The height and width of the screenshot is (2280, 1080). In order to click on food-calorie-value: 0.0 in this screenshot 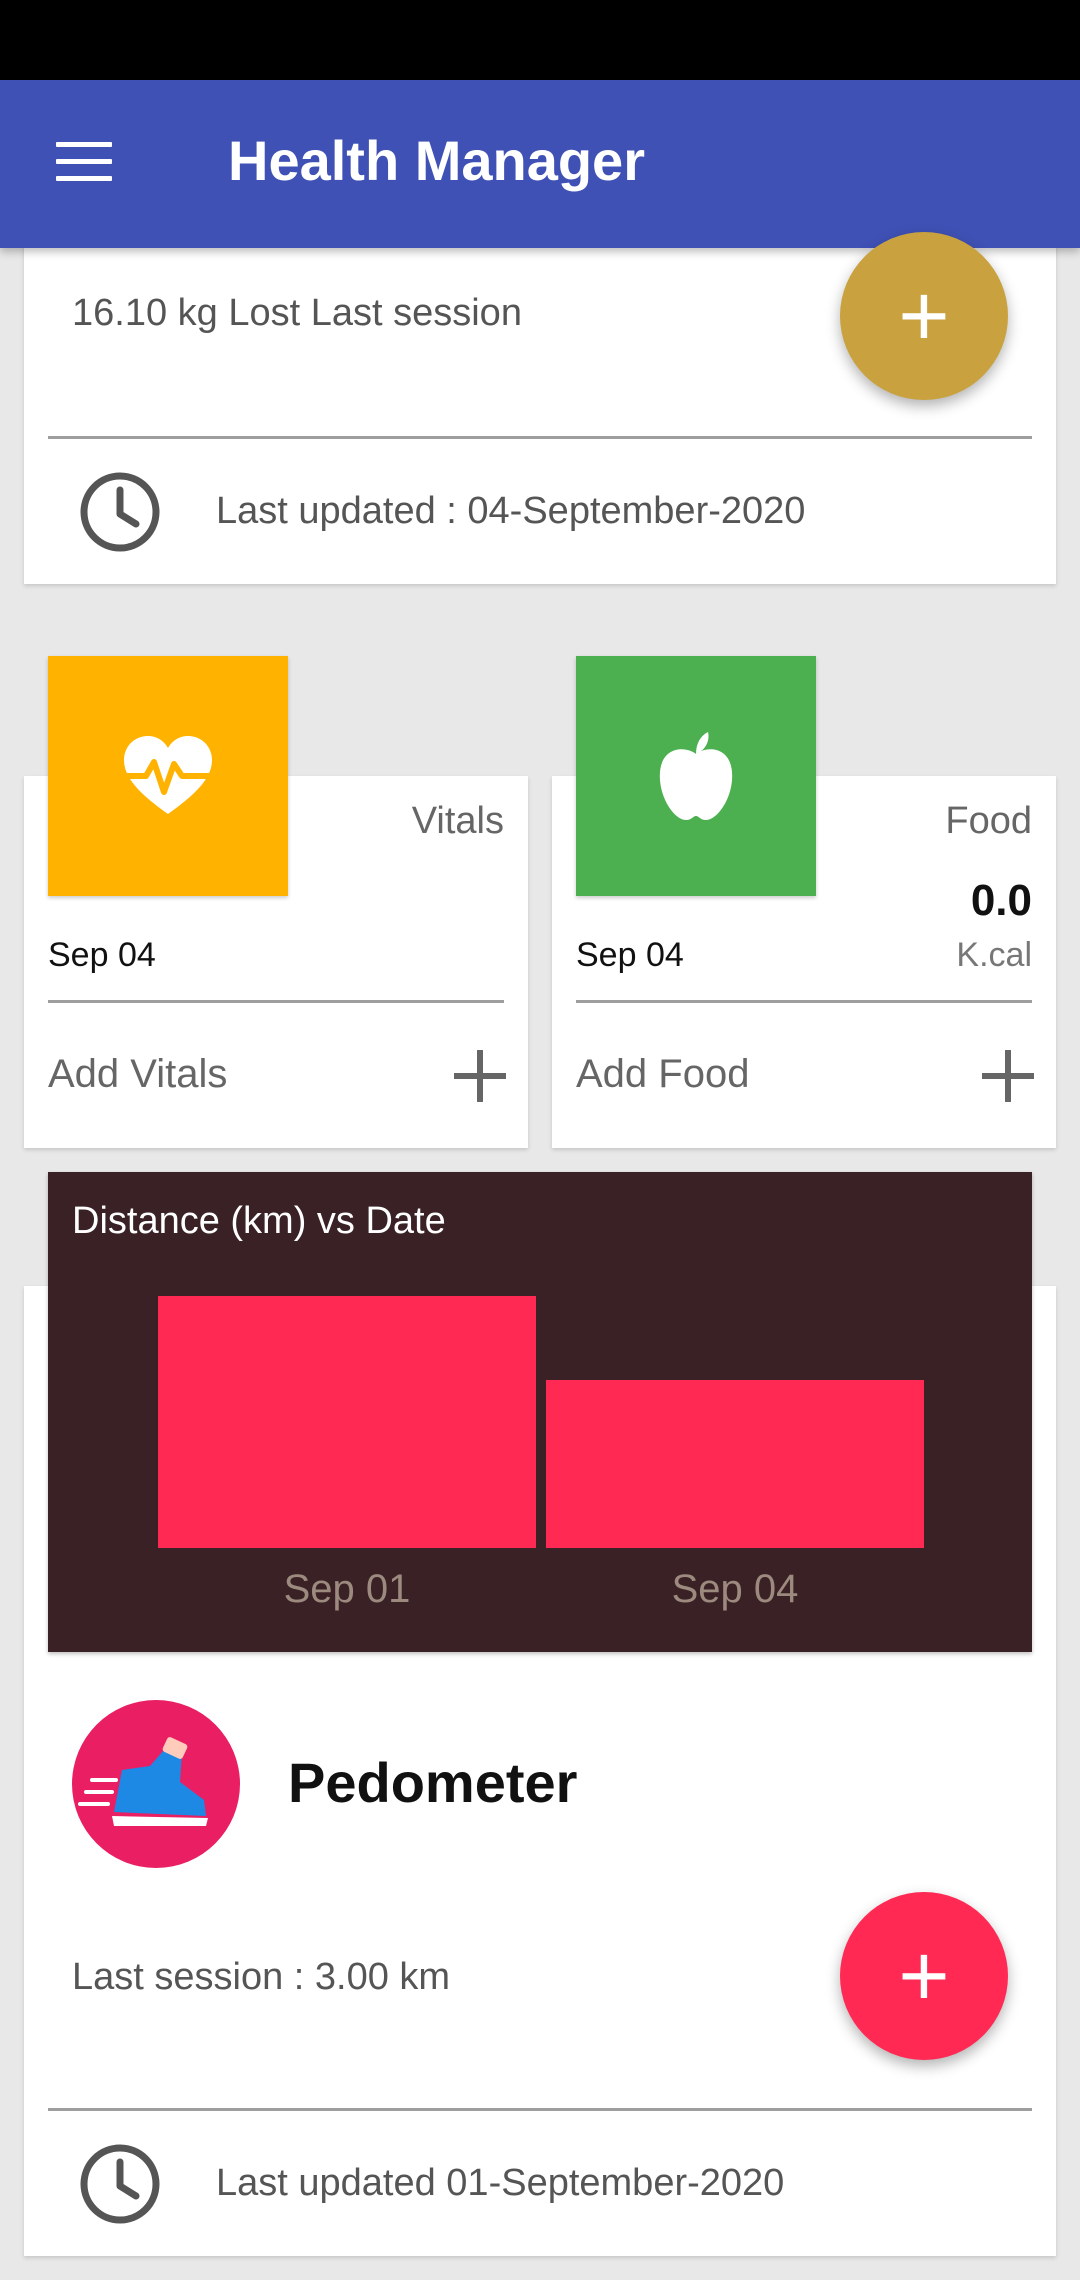, I will do `click(1001, 900)`.